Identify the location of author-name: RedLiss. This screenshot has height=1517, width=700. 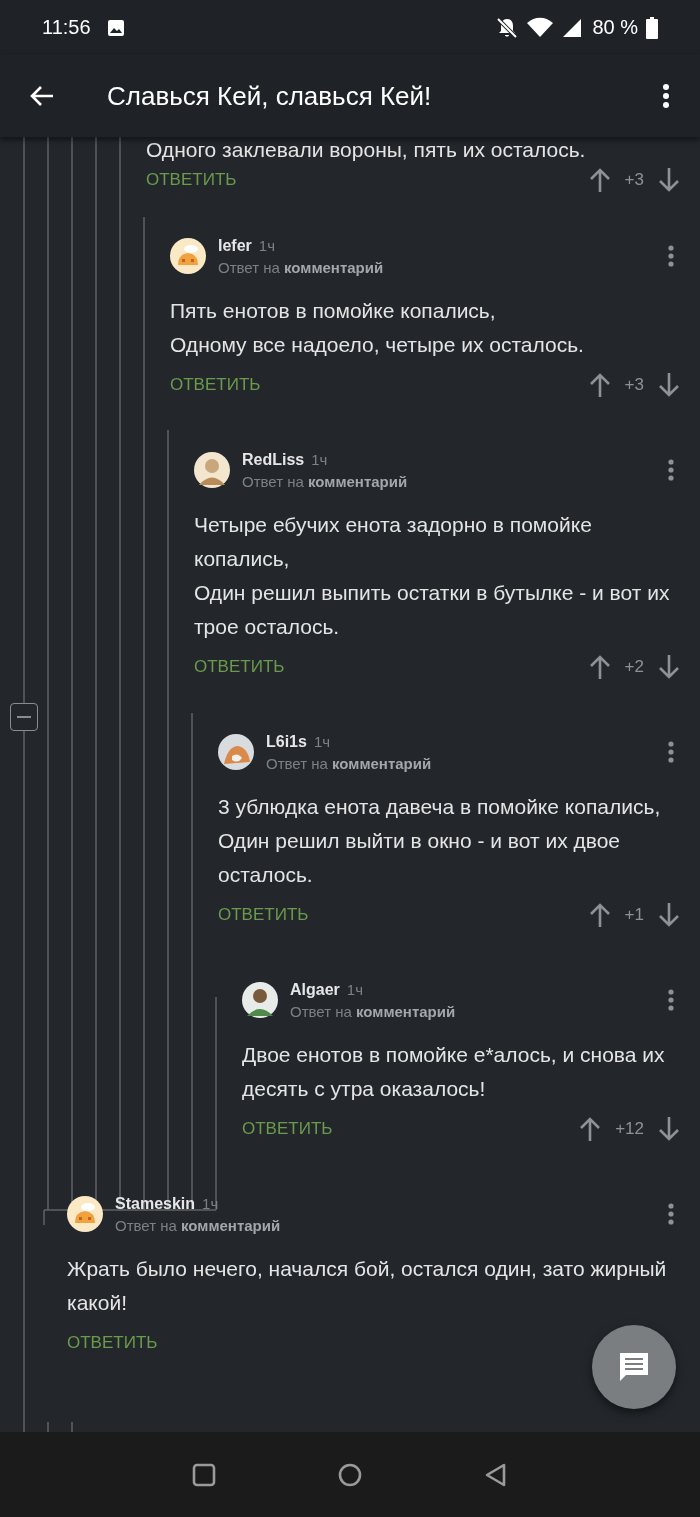
(273, 459).